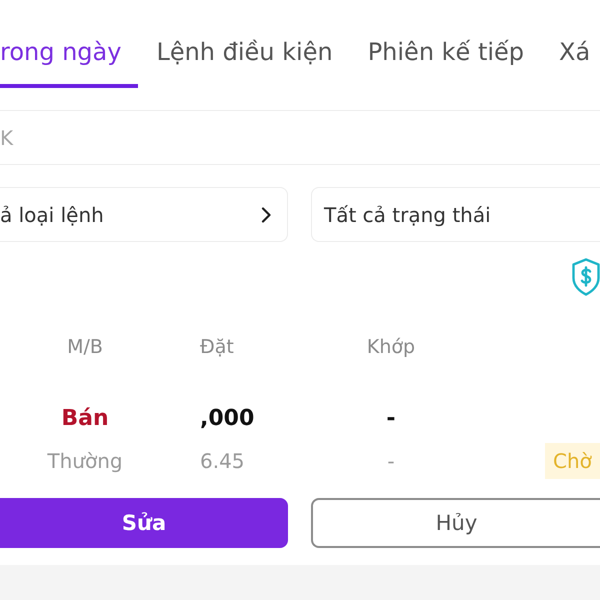 The height and width of the screenshot is (600, 600). Describe the element at coordinates (85, 347) in the screenshot. I see `column-header: M/B` at that location.